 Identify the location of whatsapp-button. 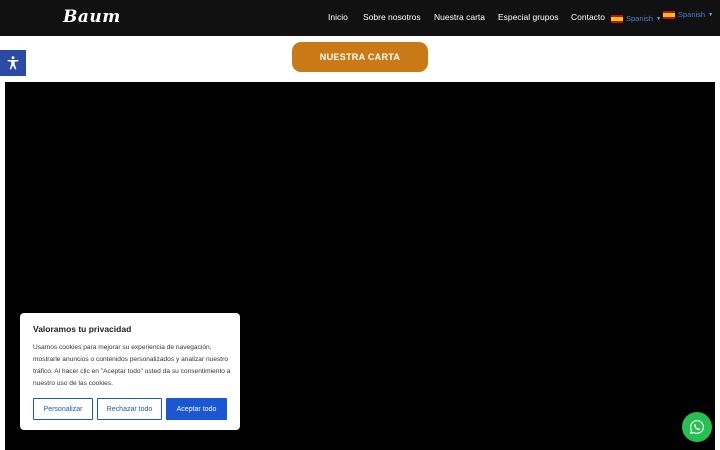
(697, 427).